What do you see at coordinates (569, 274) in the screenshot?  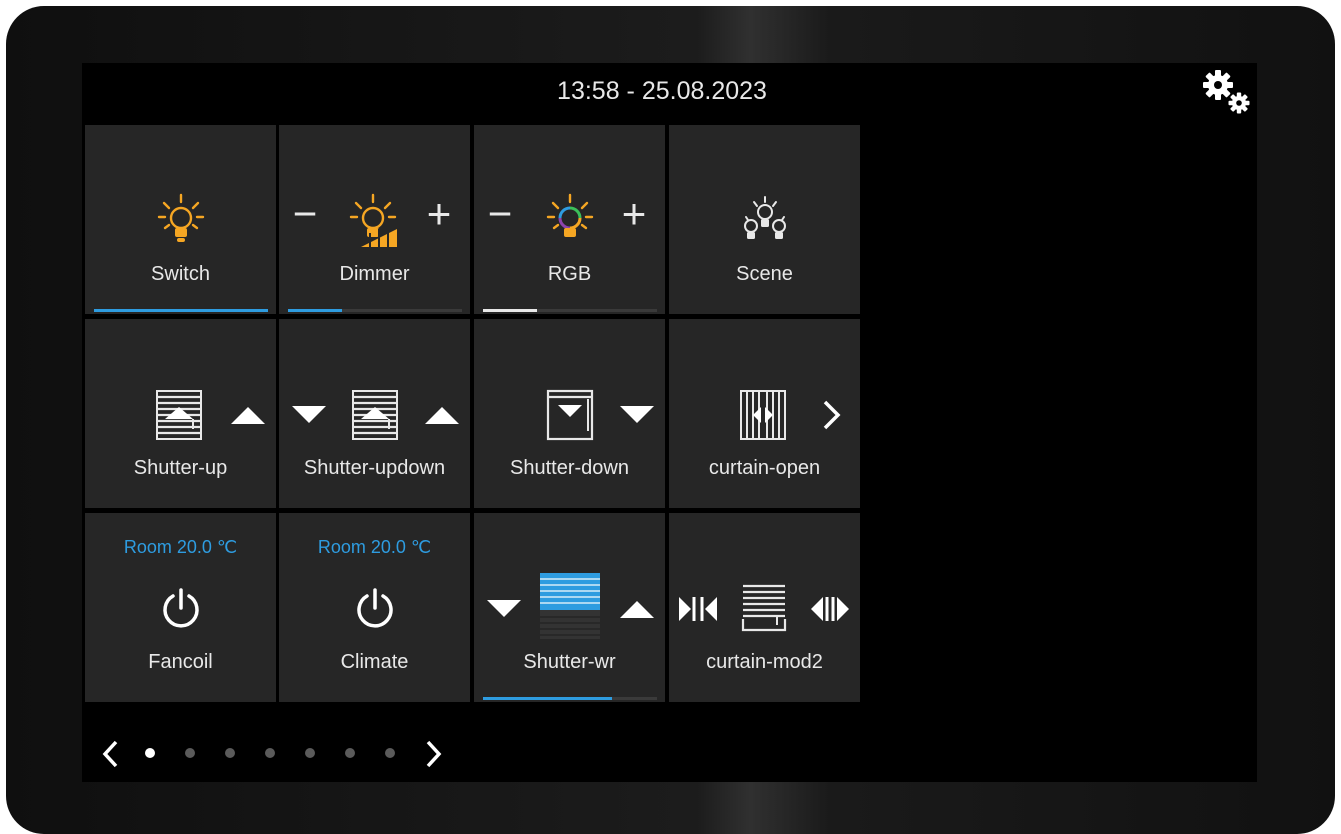 I see `tile-label: RGB` at bounding box center [569, 274].